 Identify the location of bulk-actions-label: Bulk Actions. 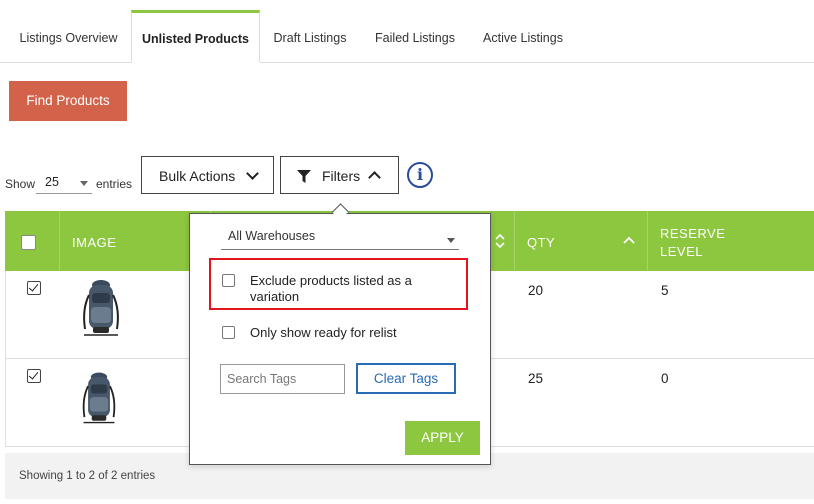
(197, 176).